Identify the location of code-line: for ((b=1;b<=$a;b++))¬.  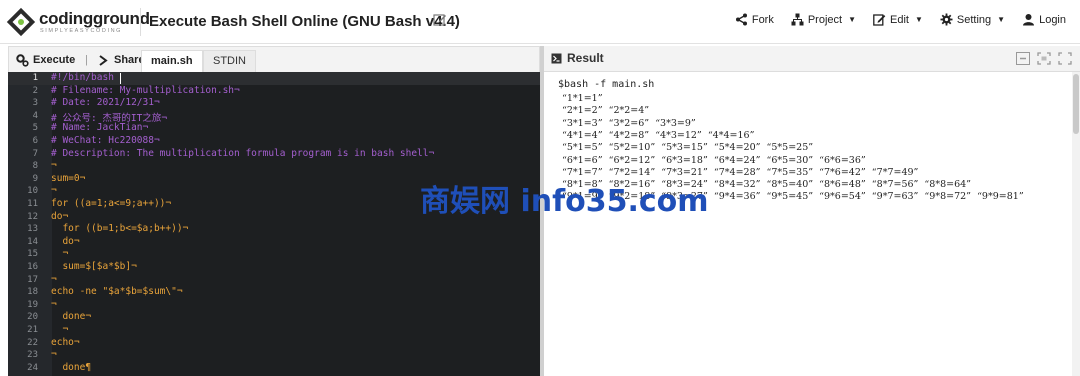
(120, 229).